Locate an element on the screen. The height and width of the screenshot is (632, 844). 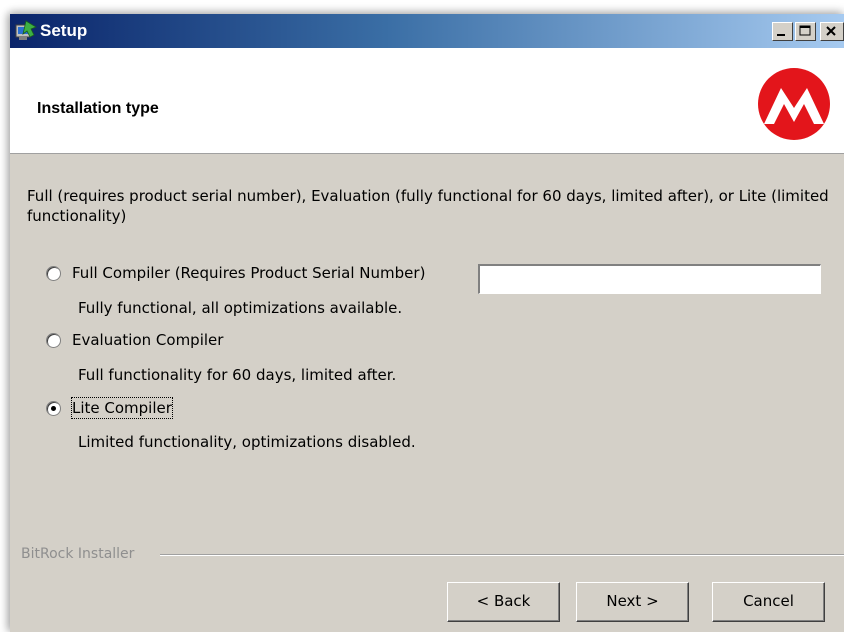
evaluation-compiler-radio is located at coordinates (53, 340).